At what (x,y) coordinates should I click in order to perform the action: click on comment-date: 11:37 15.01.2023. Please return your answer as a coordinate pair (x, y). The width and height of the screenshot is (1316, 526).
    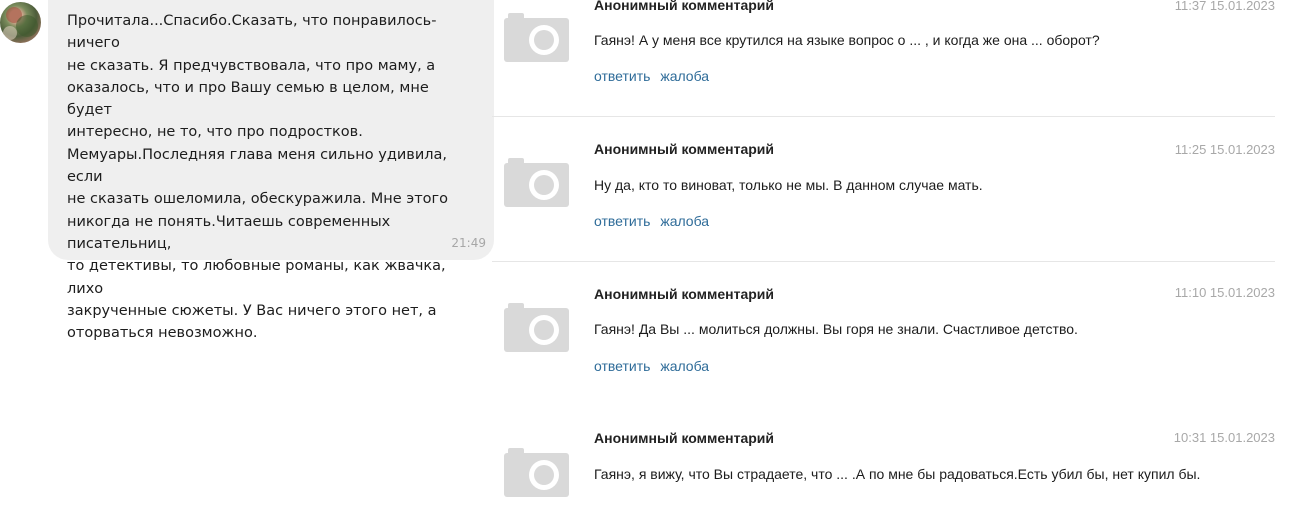
    Looking at the image, I should click on (1224, 6).